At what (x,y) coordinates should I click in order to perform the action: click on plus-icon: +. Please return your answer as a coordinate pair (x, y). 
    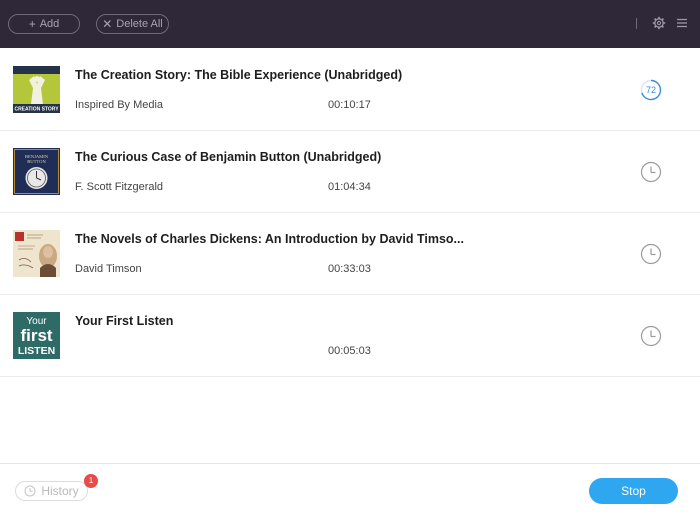
    Looking at the image, I should click on (32, 24).